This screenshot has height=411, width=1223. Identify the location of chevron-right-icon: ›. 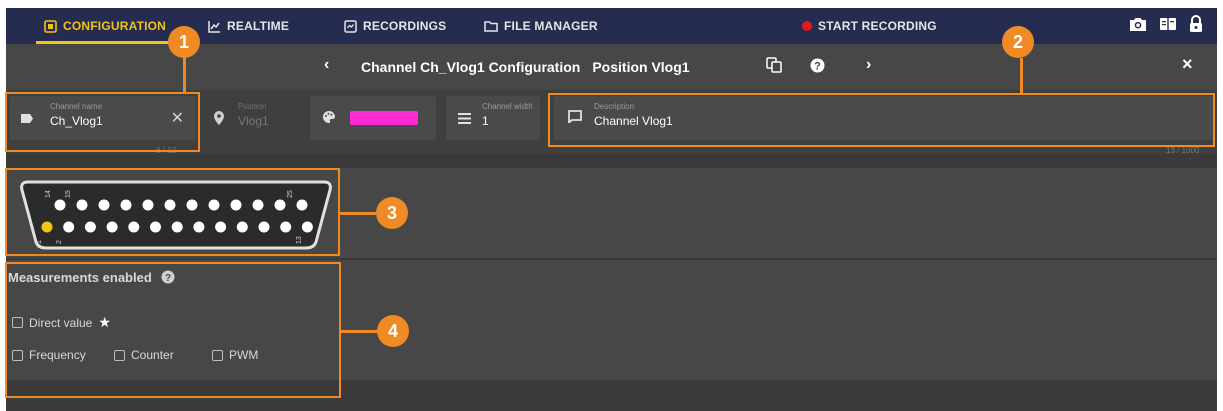
(868, 65).